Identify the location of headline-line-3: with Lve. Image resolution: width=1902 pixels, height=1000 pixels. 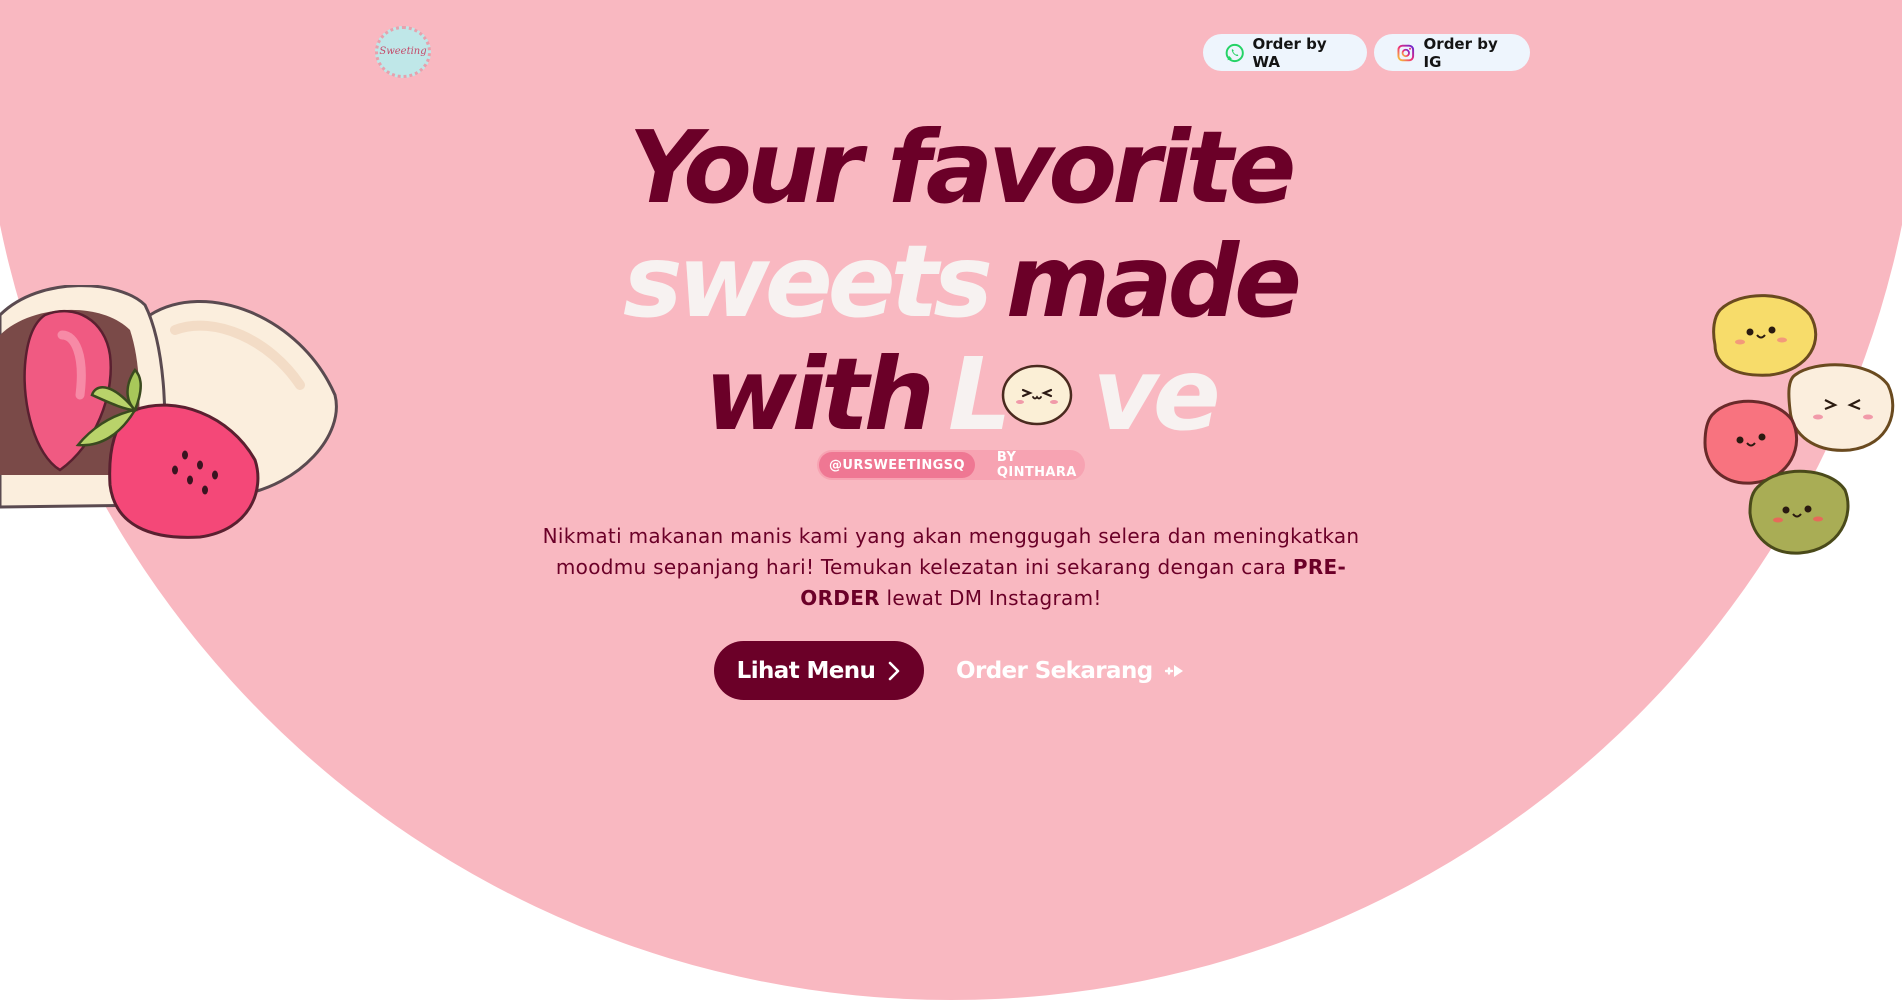
(960, 395).